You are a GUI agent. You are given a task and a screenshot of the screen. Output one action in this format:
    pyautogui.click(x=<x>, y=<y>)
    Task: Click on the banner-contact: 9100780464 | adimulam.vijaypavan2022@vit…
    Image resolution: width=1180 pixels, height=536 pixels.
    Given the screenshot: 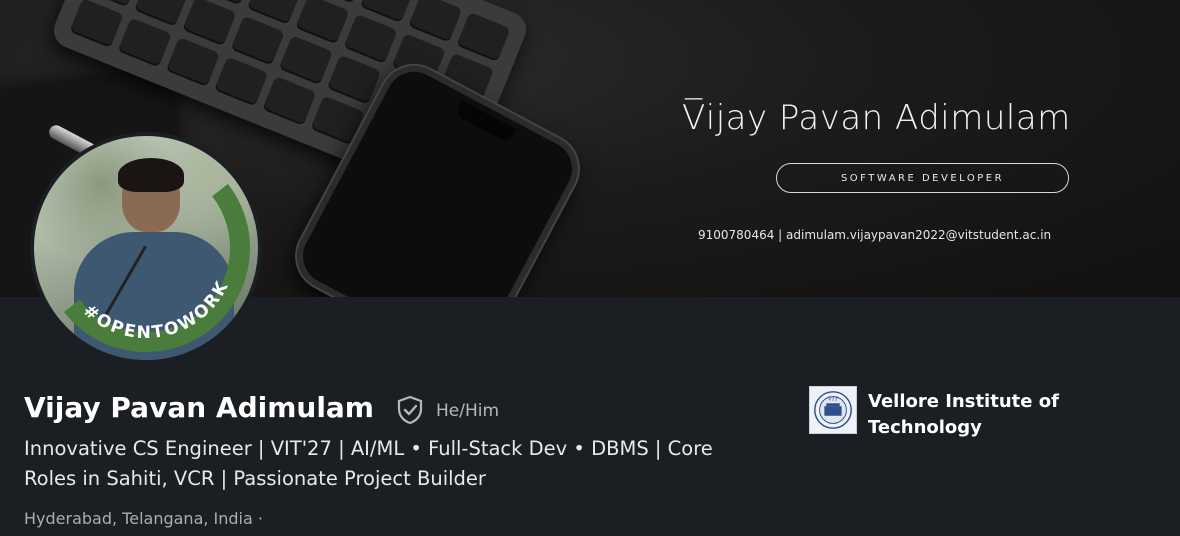 What is the action you would take?
    pyautogui.click(x=875, y=235)
    